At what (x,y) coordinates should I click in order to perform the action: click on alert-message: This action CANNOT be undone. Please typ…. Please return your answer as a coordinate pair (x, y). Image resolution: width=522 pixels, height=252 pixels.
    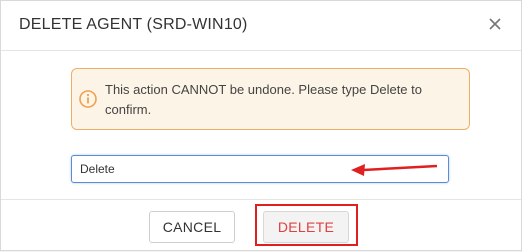
    Looking at the image, I should click on (263, 99).